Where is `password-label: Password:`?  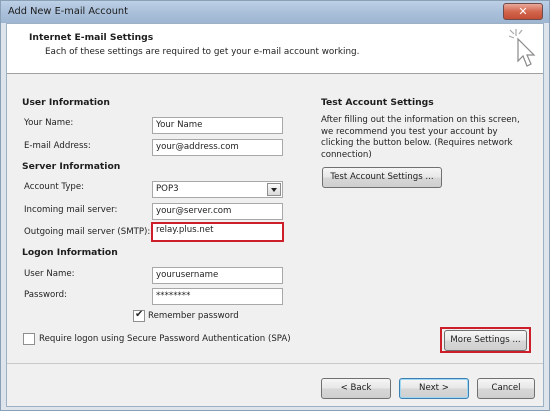
password-label: Password: is located at coordinates (46, 295).